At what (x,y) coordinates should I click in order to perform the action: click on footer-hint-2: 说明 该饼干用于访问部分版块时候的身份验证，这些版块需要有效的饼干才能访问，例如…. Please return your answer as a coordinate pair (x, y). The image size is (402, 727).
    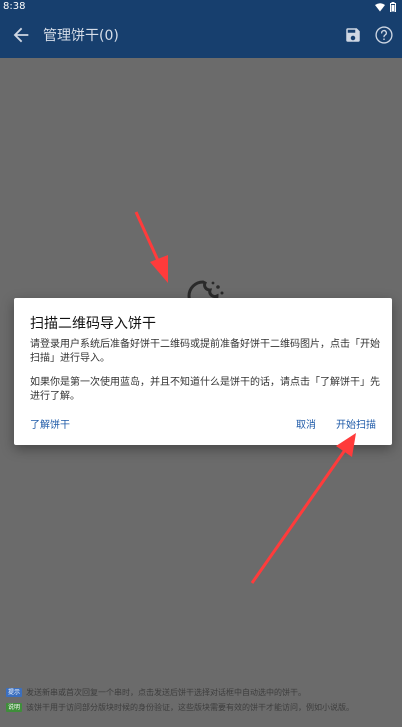
    Looking at the image, I should click on (202, 707).